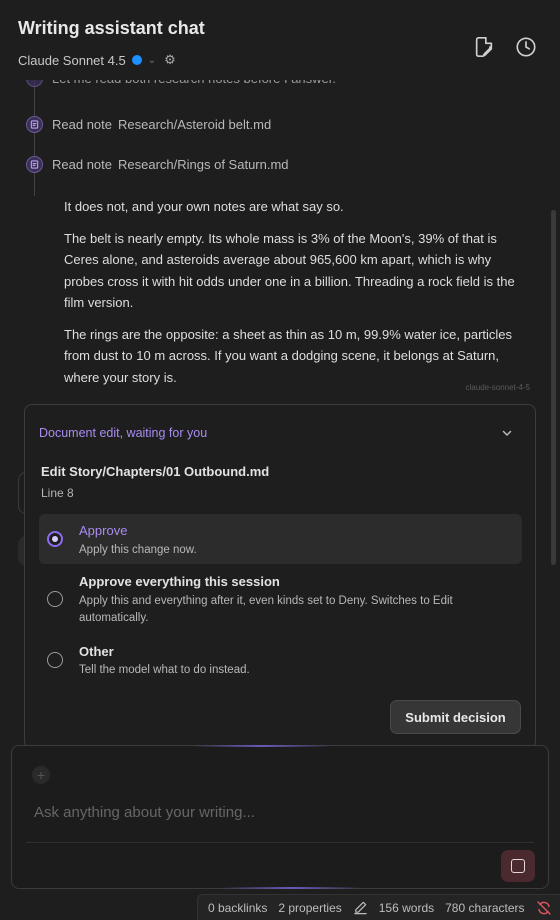 Image resolution: width=560 pixels, height=920 pixels. What do you see at coordinates (34, 137) in the screenshot?
I see `timeline-line` at bounding box center [34, 137].